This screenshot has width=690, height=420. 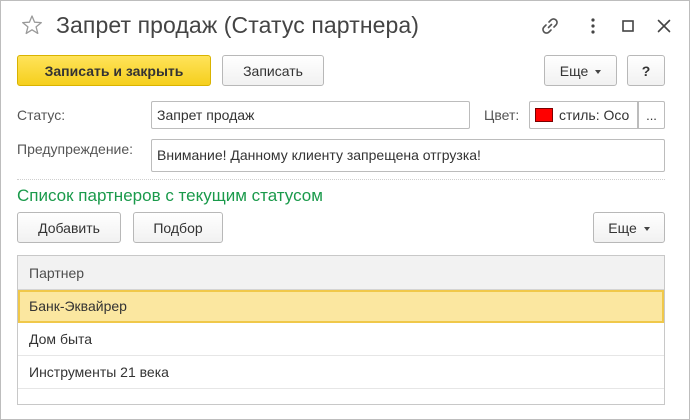 I want to click on star-icon, so click(x=32, y=25).